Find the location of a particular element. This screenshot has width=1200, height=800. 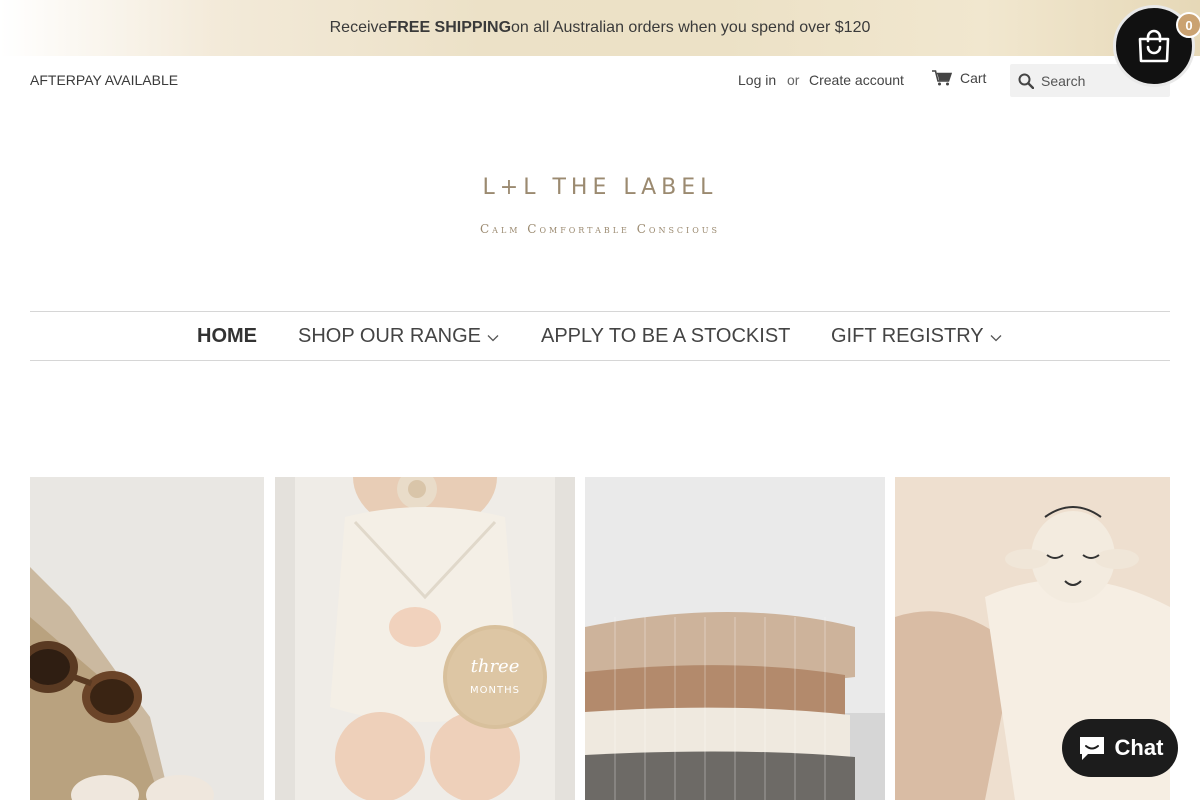

svg-text: three is located at coordinates (495, 666).